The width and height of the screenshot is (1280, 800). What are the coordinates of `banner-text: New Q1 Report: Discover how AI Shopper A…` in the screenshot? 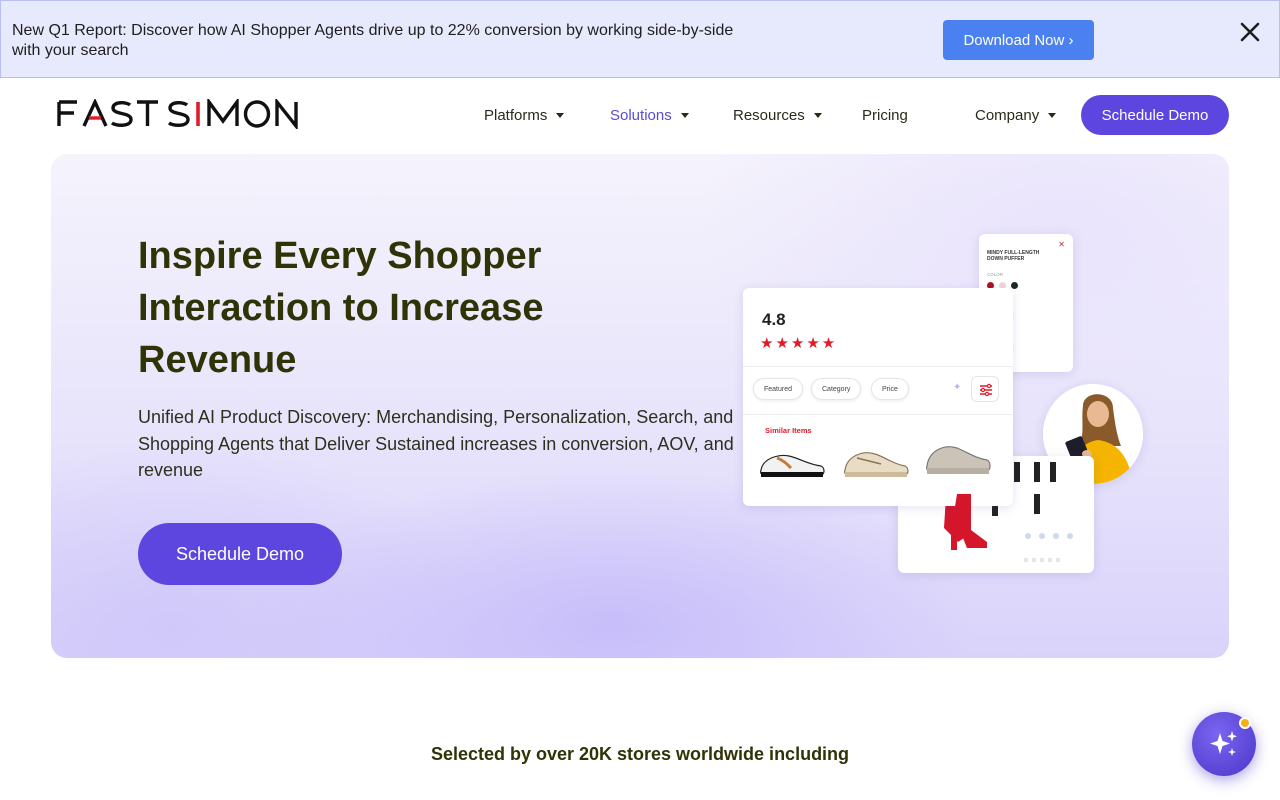 It's located at (373, 40).